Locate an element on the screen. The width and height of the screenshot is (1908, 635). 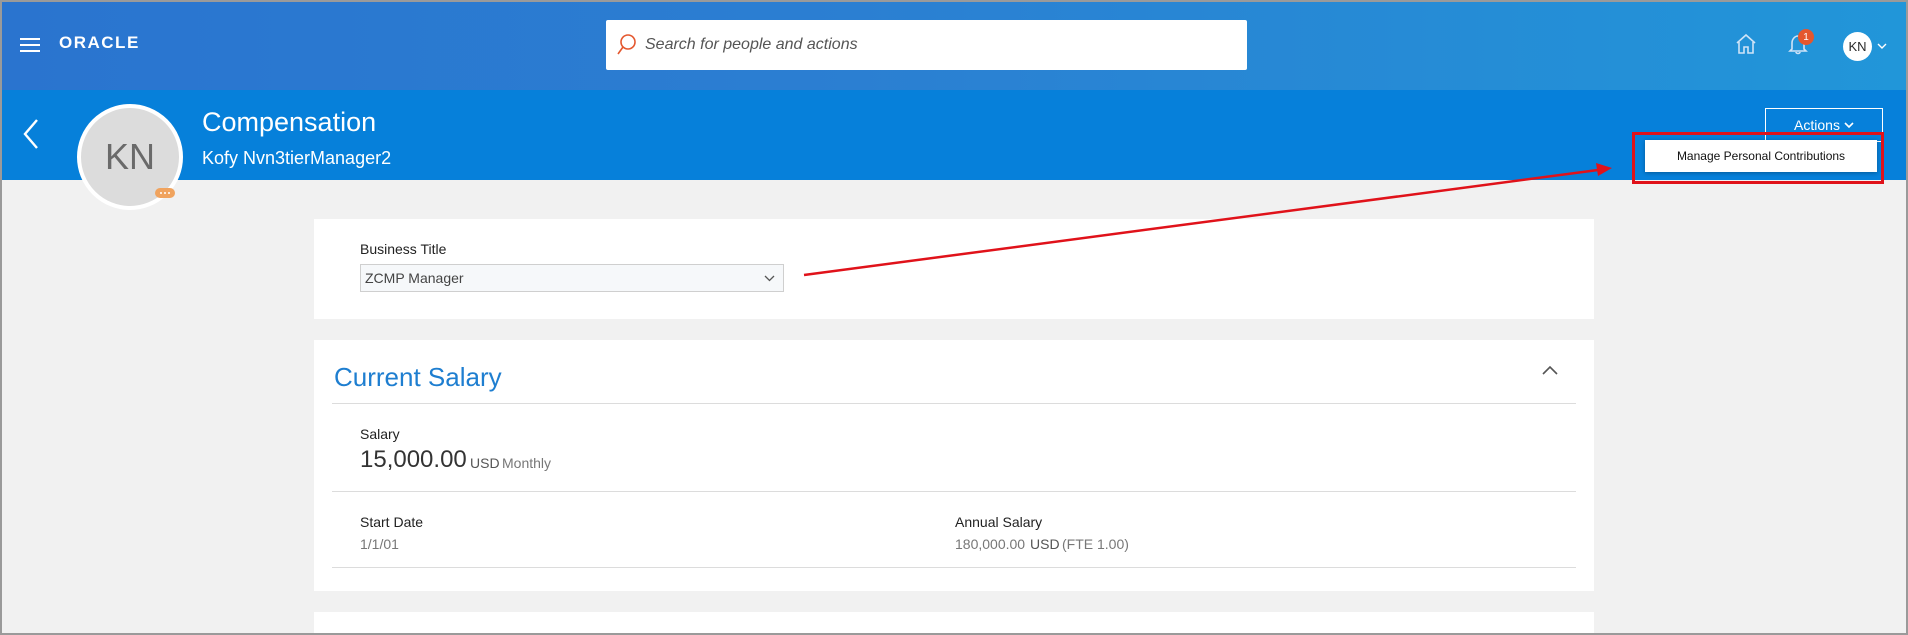
back-arrow-icon is located at coordinates (31, 134).